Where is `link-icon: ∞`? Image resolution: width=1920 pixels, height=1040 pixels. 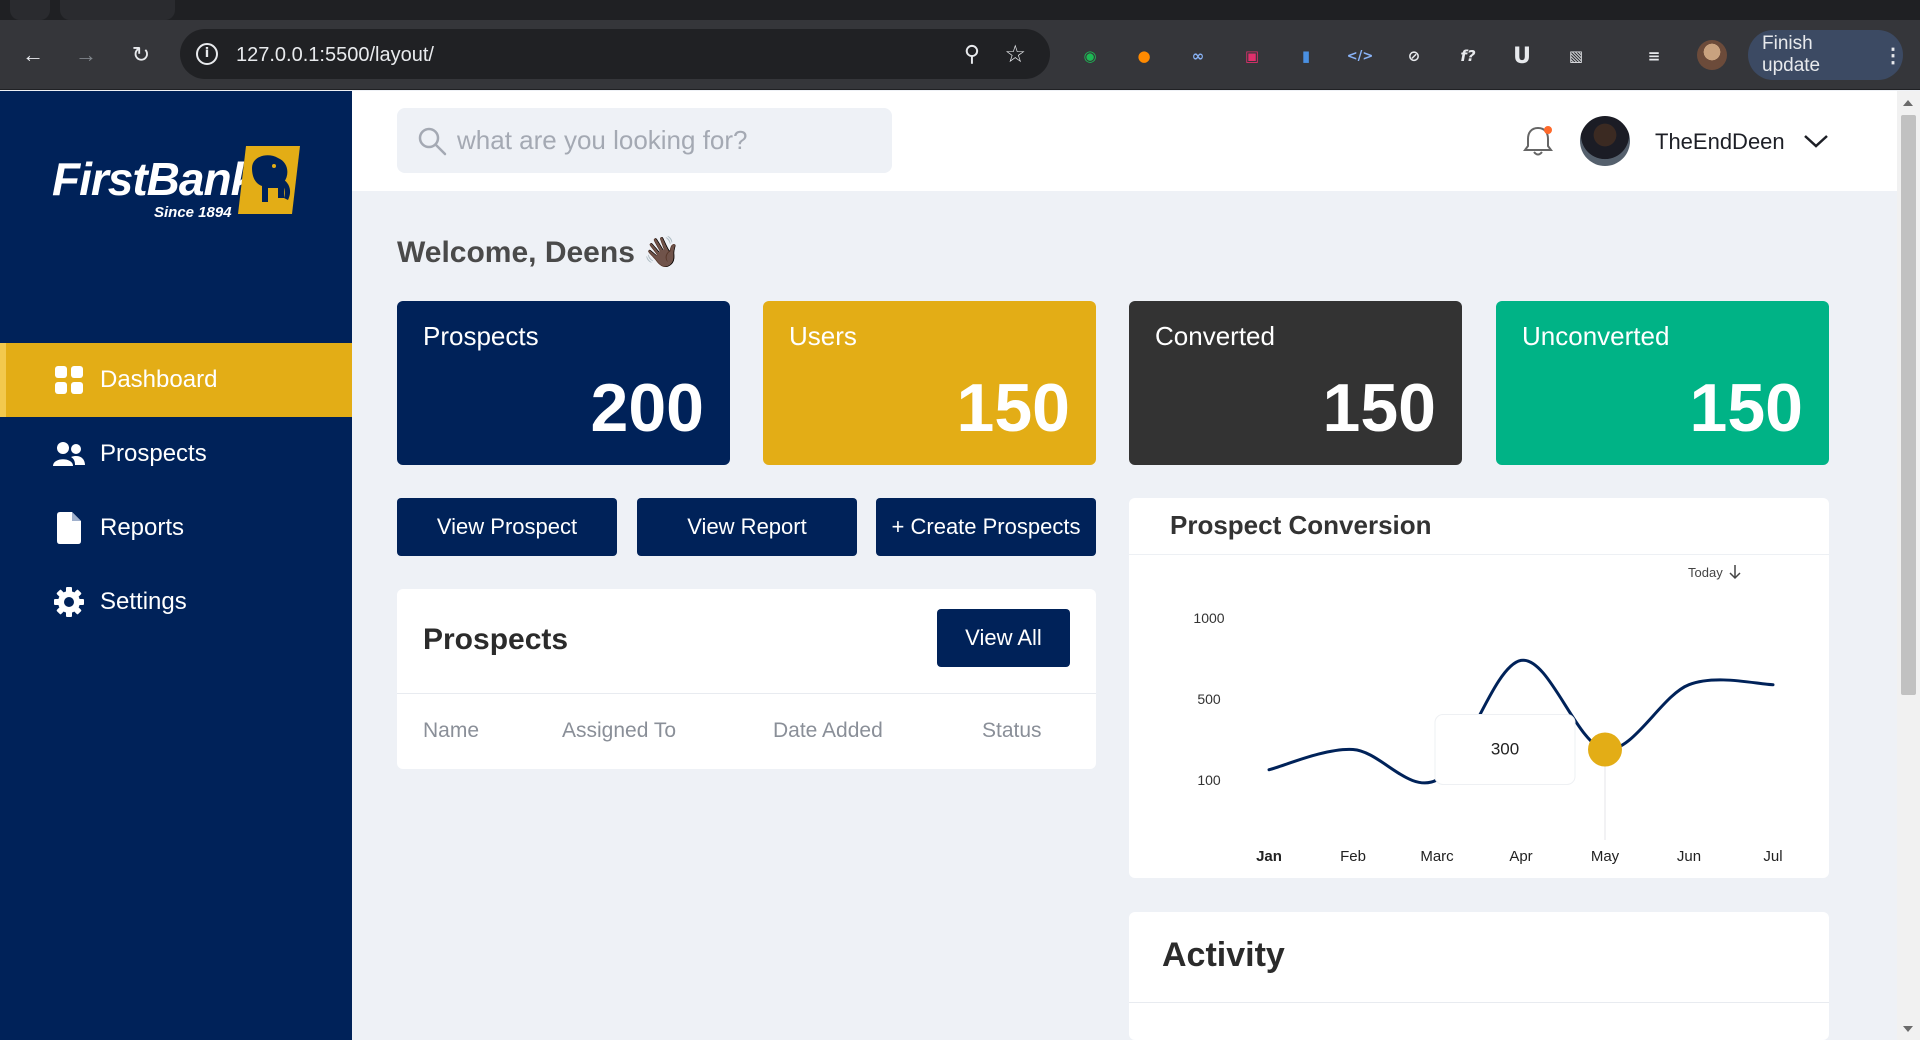 link-icon: ∞ is located at coordinates (1198, 56).